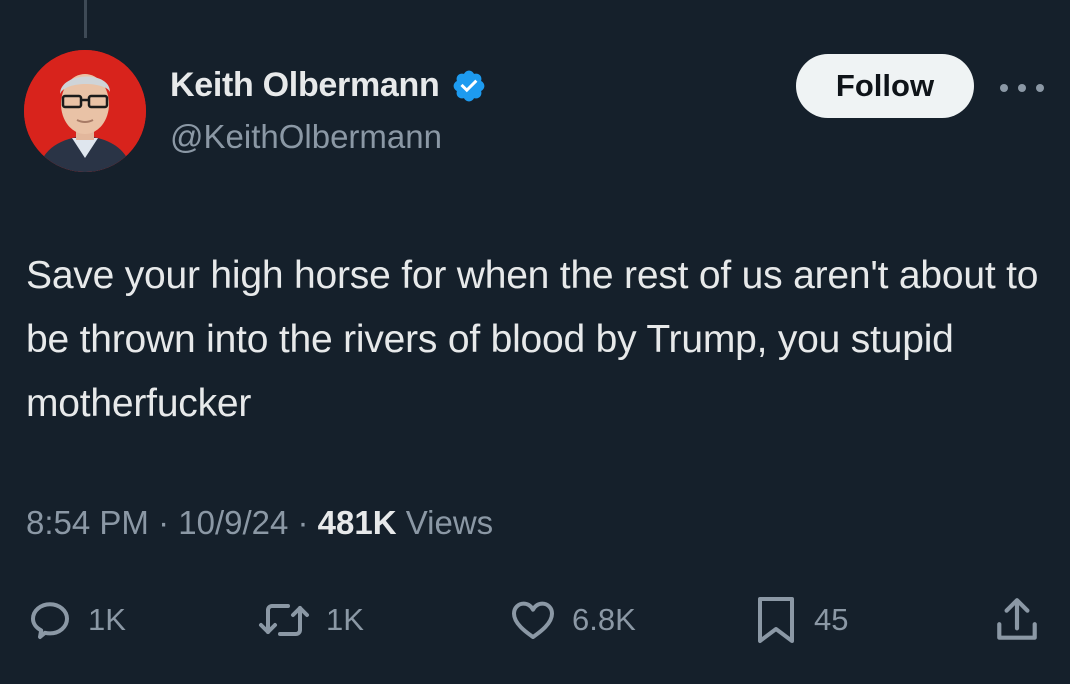 Image resolution: width=1070 pixels, height=684 pixels. Describe the element at coordinates (50, 620) in the screenshot. I see `reply-icon` at that location.